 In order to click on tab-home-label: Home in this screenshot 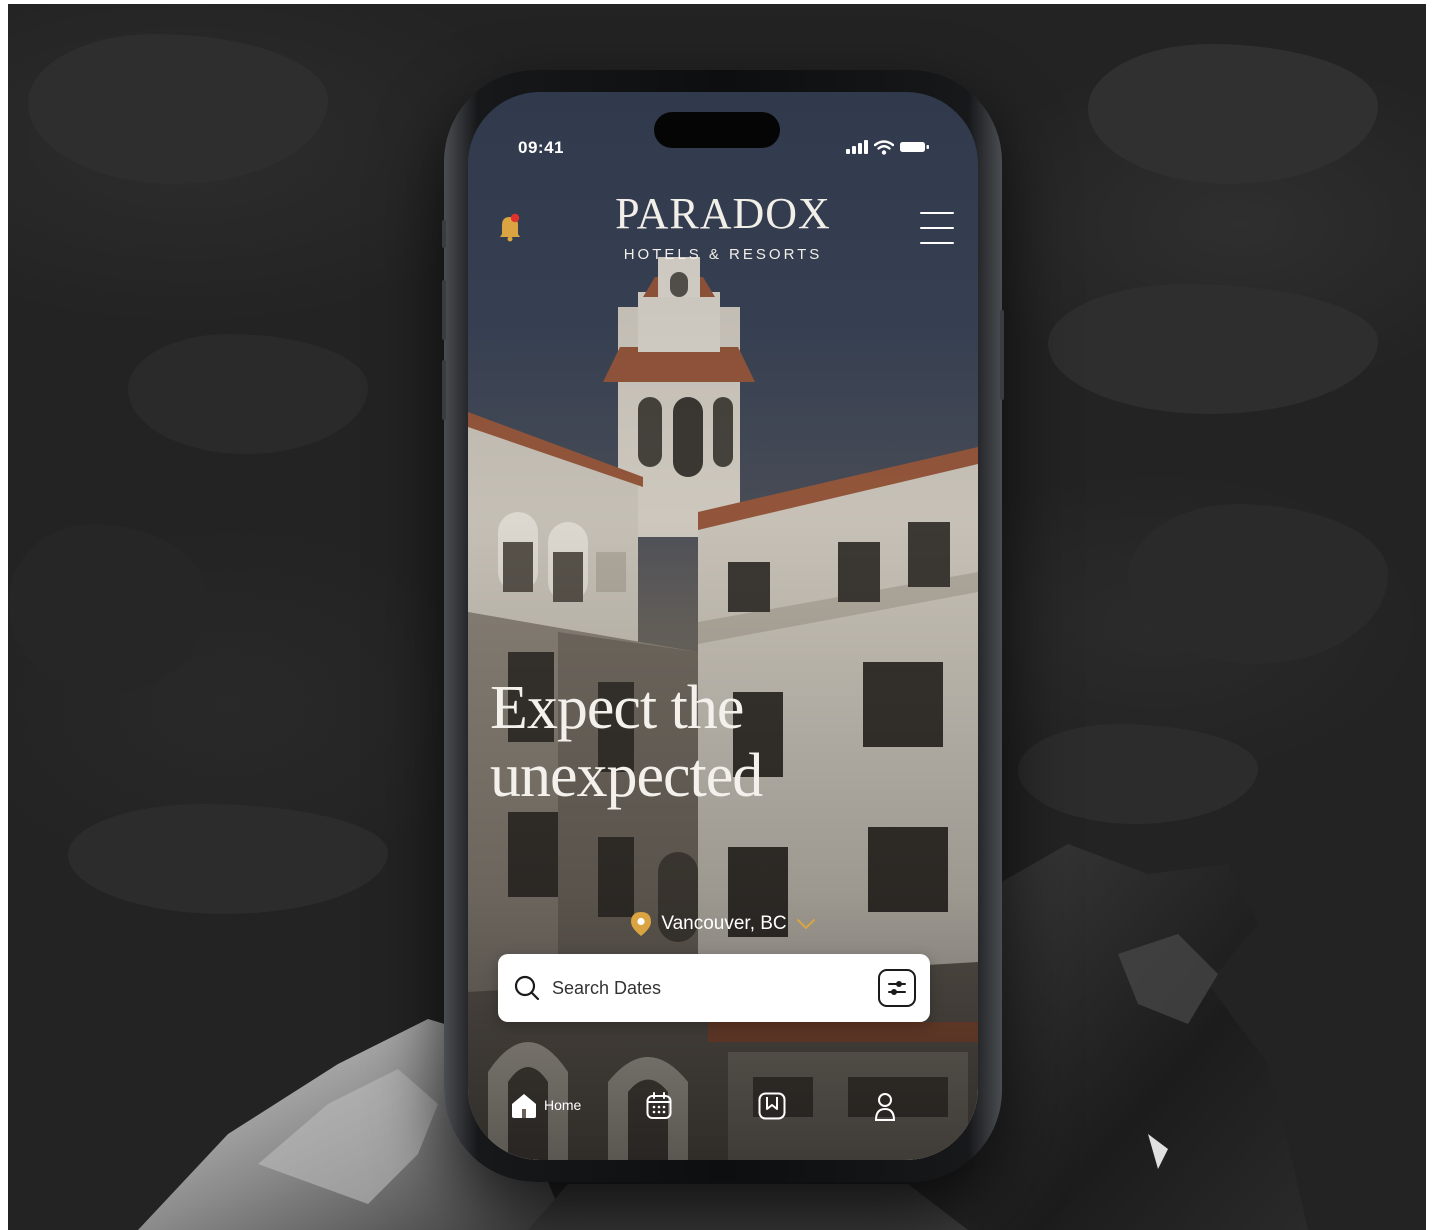, I will do `click(563, 1105)`.